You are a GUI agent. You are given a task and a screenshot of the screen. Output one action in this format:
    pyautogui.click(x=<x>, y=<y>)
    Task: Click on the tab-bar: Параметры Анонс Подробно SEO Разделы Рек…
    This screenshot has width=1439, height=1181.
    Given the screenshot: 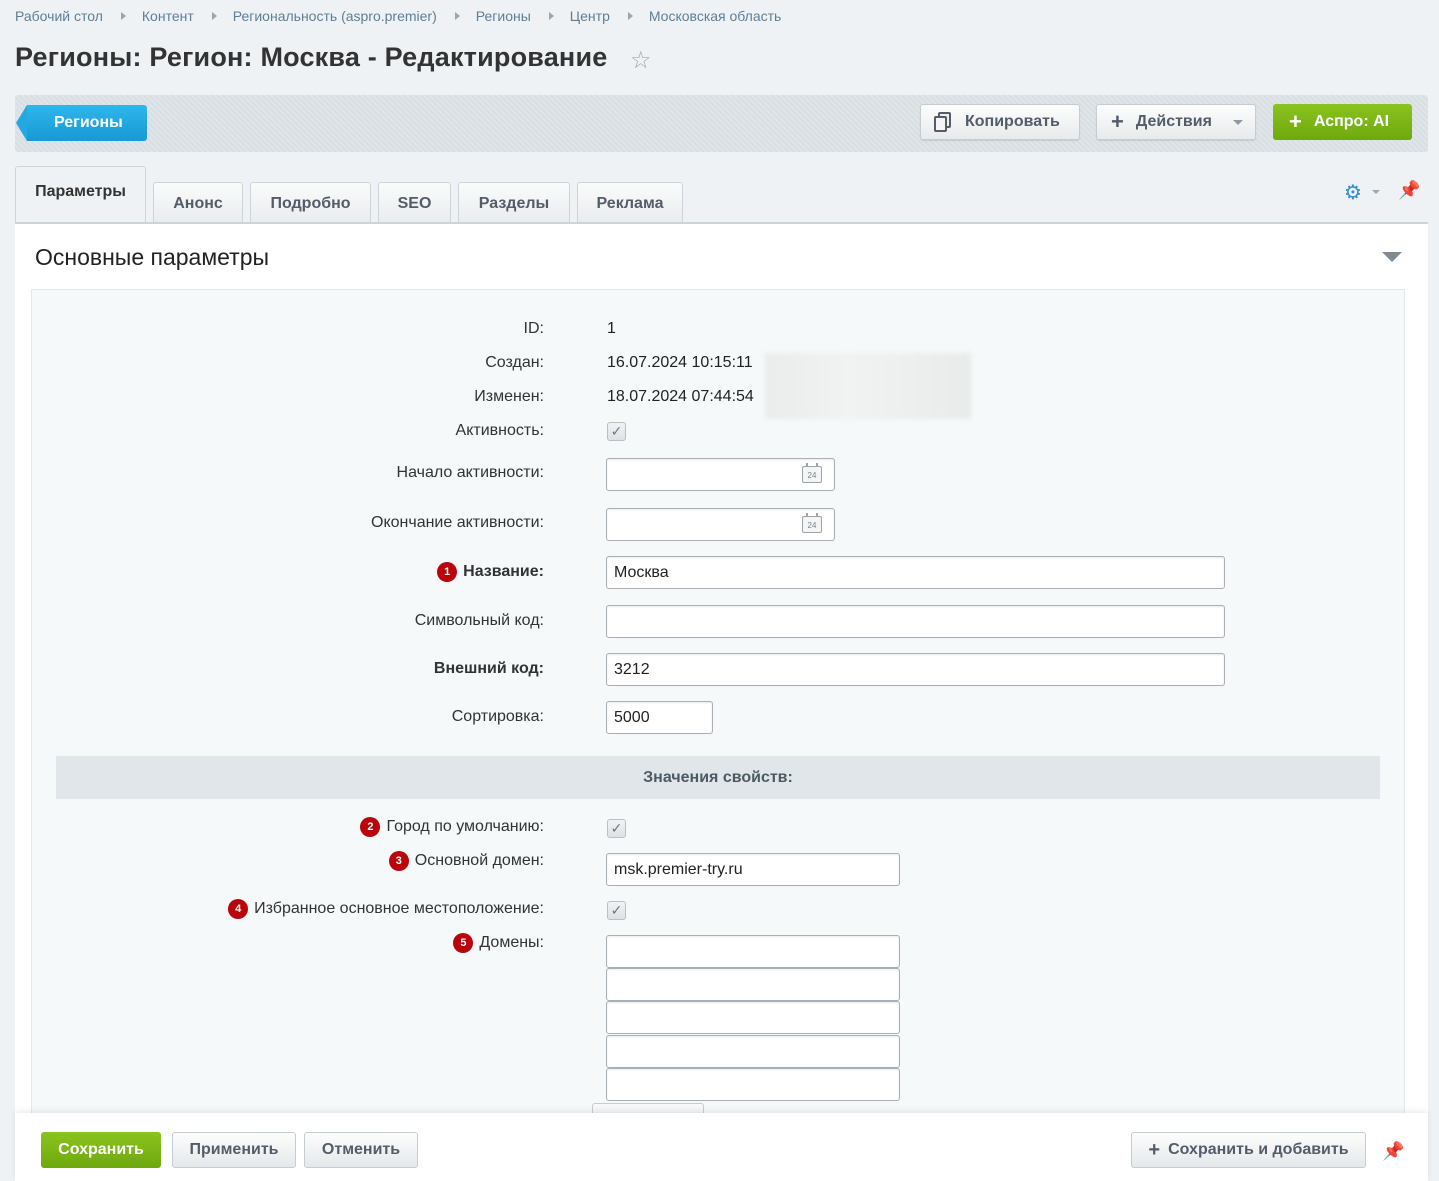 What is the action you would take?
    pyautogui.click(x=352, y=195)
    